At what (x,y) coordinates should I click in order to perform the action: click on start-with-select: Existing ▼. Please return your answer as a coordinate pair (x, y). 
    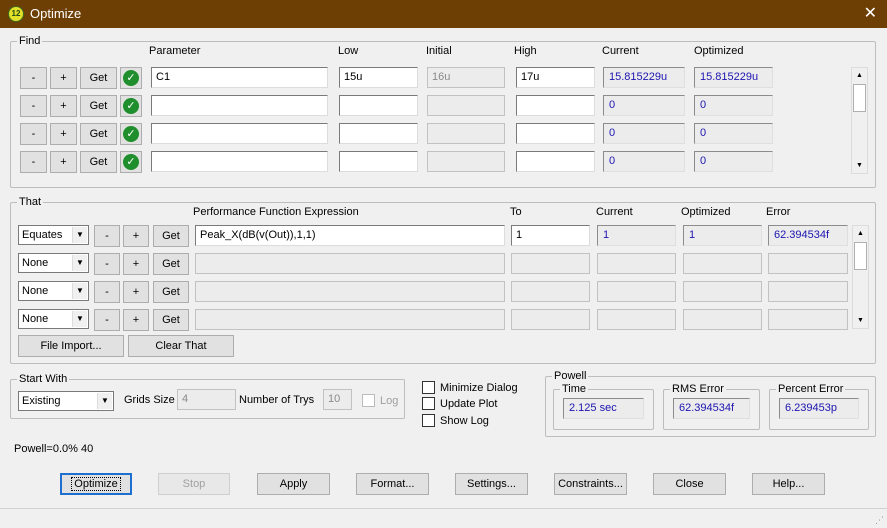
    Looking at the image, I should click on (66, 401).